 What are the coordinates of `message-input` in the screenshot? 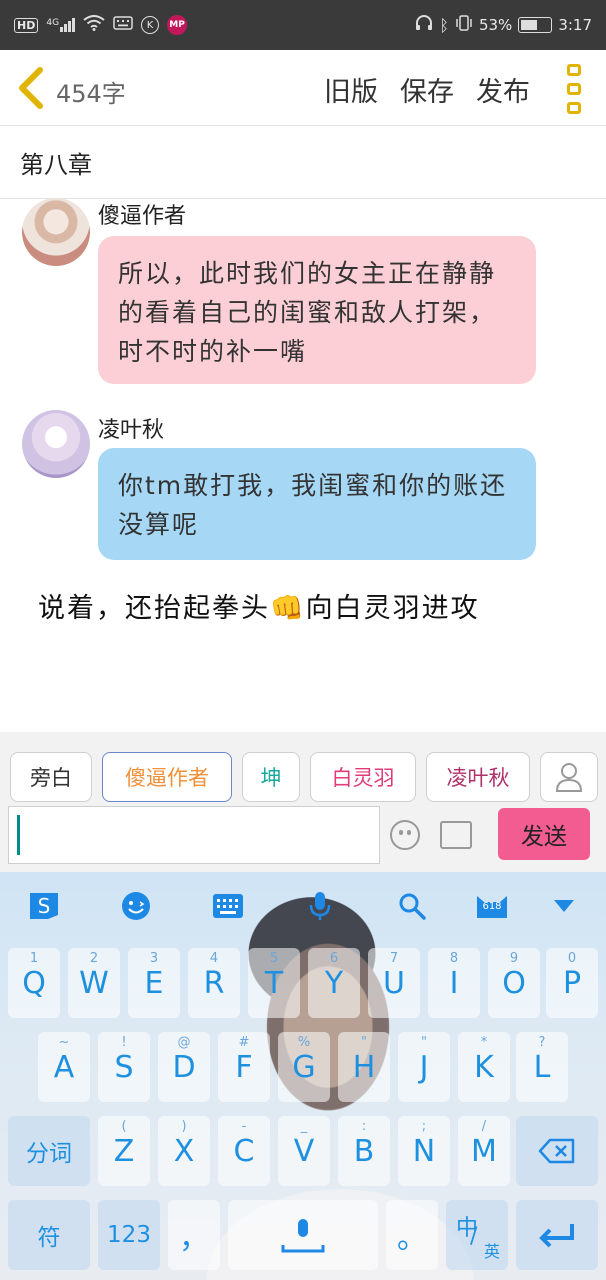 It's located at (194, 835).